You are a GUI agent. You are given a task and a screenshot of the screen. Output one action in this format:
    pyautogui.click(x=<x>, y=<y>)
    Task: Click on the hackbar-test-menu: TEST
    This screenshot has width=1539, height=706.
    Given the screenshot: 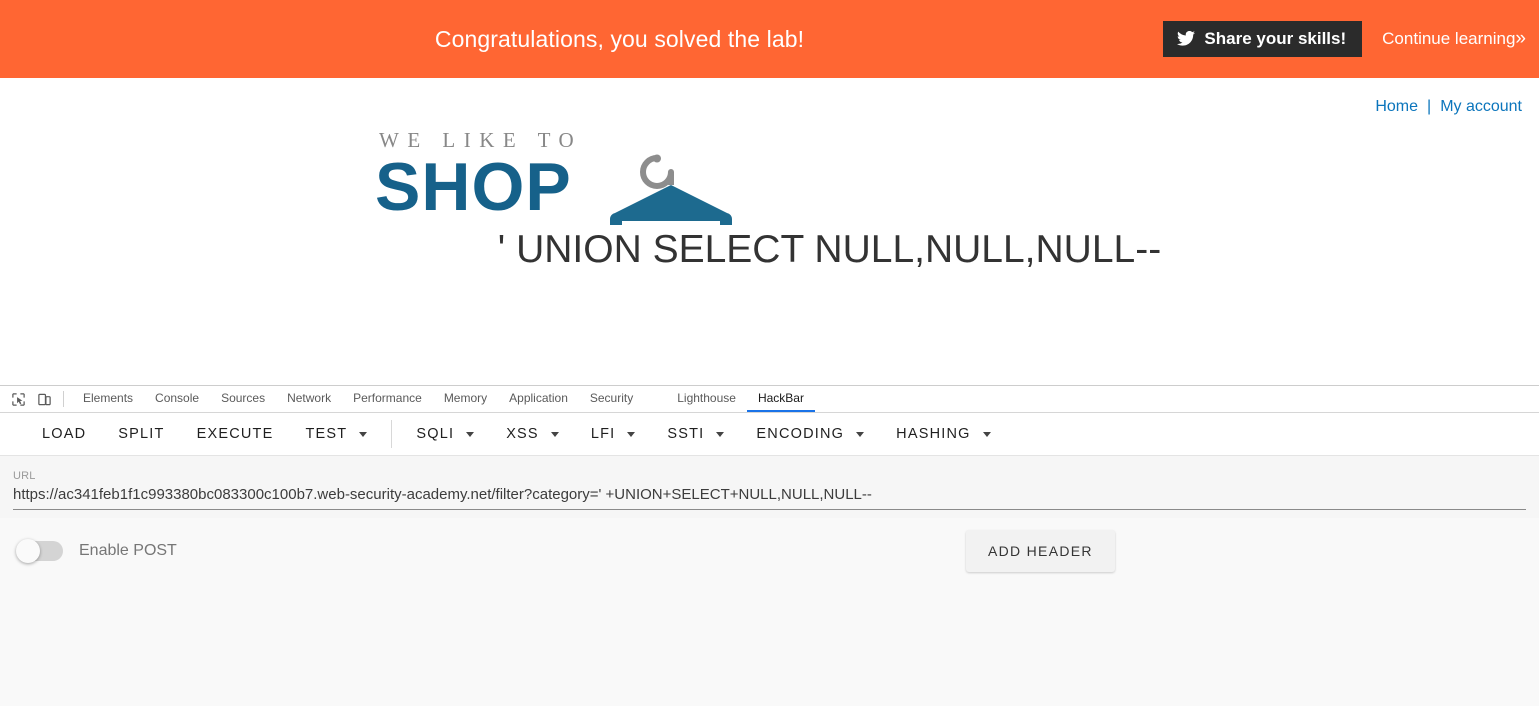 What is the action you would take?
    pyautogui.click(x=336, y=434)
    